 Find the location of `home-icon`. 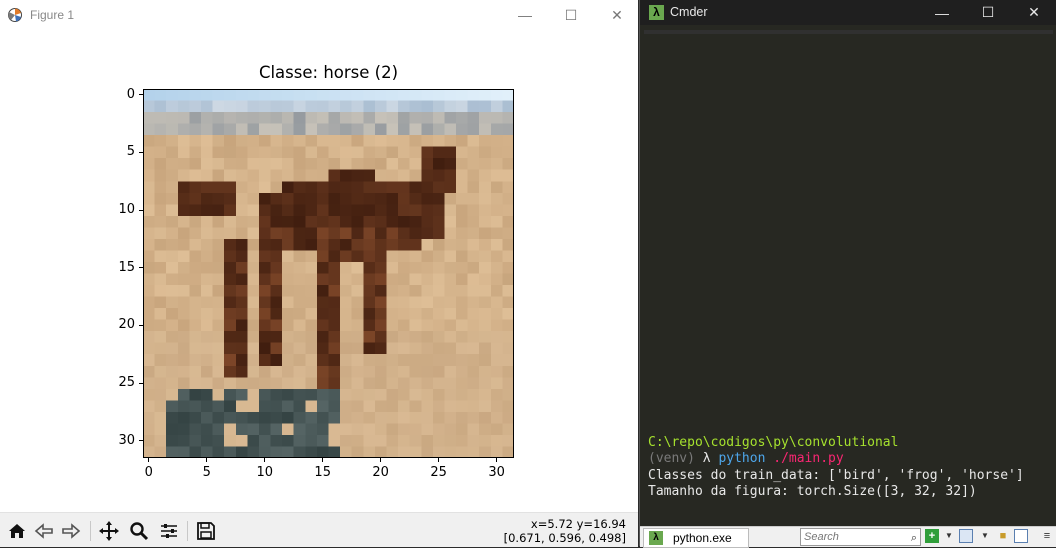

home-icon is located at coordinates (17, 531).